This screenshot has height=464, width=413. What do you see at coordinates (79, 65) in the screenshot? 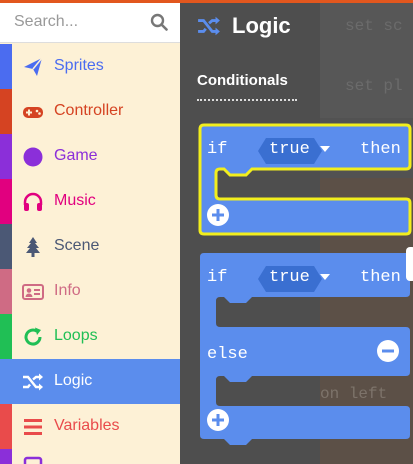
I see `category-label: Sprites` at bounding box center [79, 65].